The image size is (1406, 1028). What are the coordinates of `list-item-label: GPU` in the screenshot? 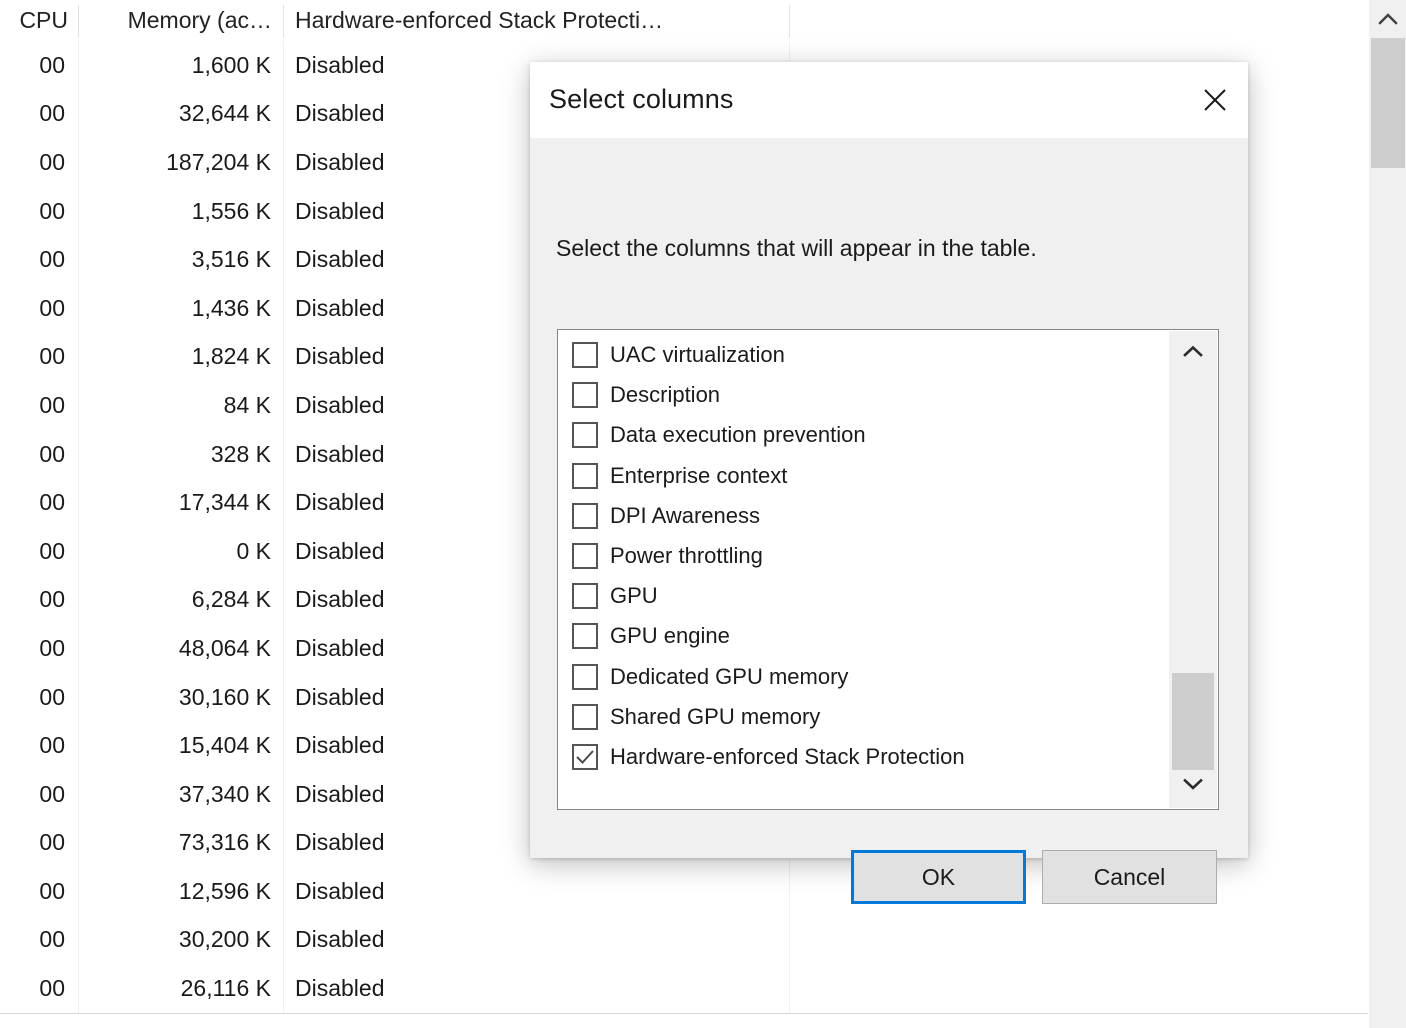 It's located at (634, 596).